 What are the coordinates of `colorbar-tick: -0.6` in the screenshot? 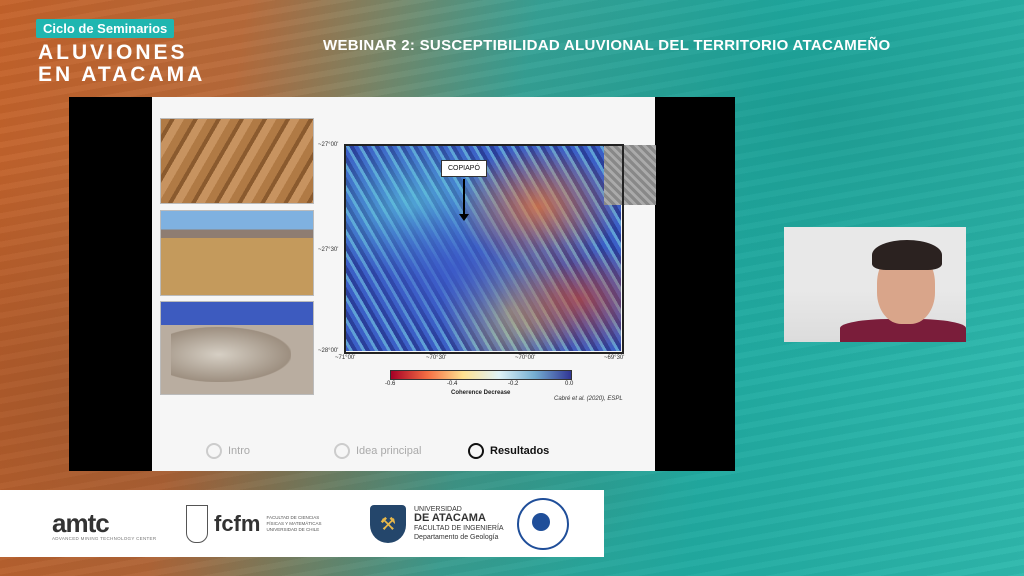 It's located at (390, 384).